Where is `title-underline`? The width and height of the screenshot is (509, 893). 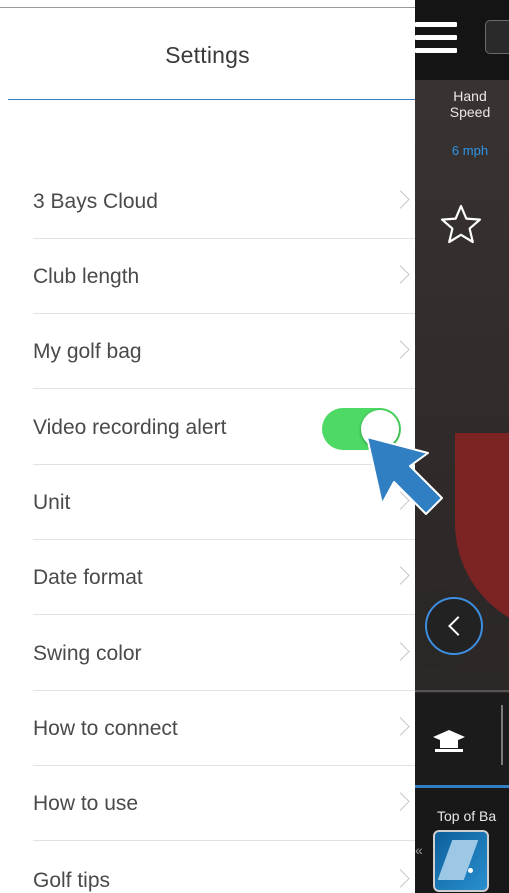 title-underline is located at coordinates (211, 99).